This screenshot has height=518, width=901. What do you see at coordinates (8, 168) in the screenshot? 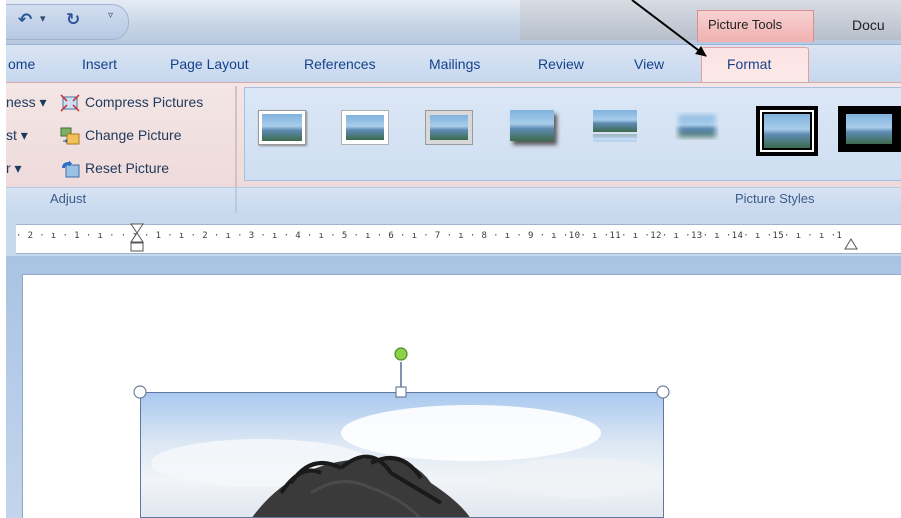
I see `recolor-label: r` at bounding box center [8, 168].